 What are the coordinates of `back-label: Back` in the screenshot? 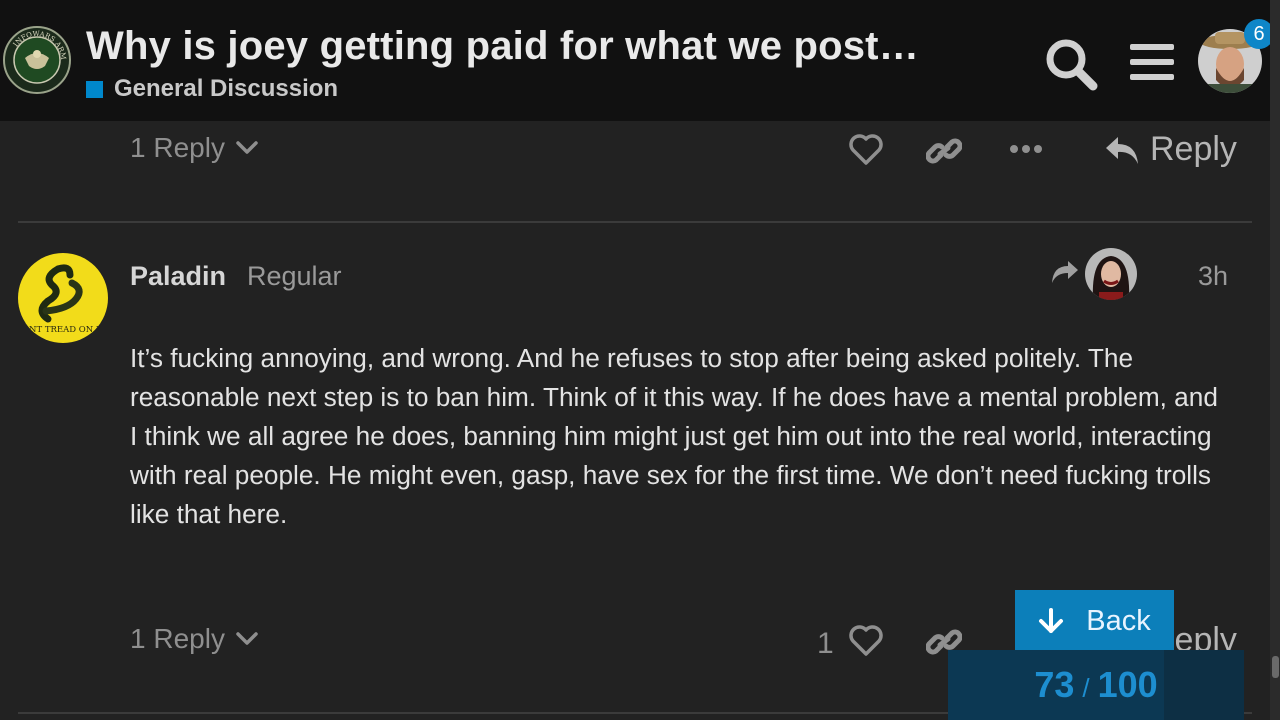 It's located at (1118, 620).